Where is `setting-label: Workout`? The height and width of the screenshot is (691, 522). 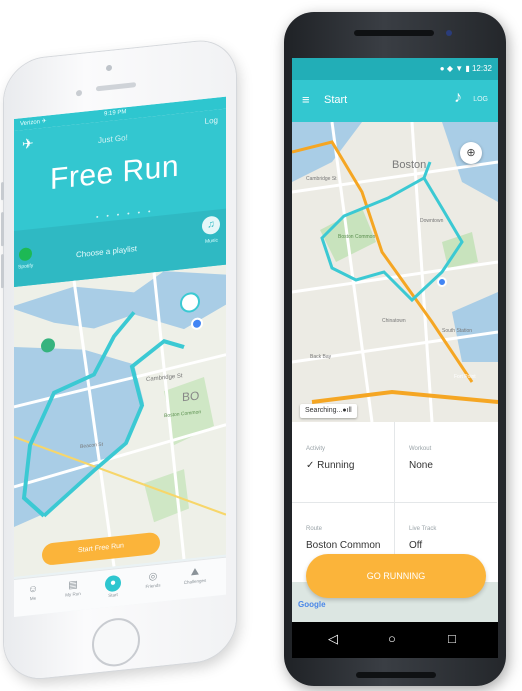
setting-label: Workout is located at coordinates (420, 449).